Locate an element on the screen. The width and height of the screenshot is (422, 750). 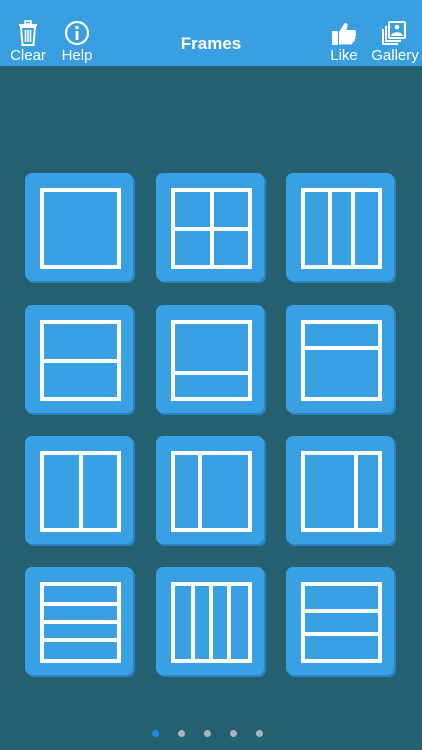
frame-four-columns is located at coordinates (210, 621).